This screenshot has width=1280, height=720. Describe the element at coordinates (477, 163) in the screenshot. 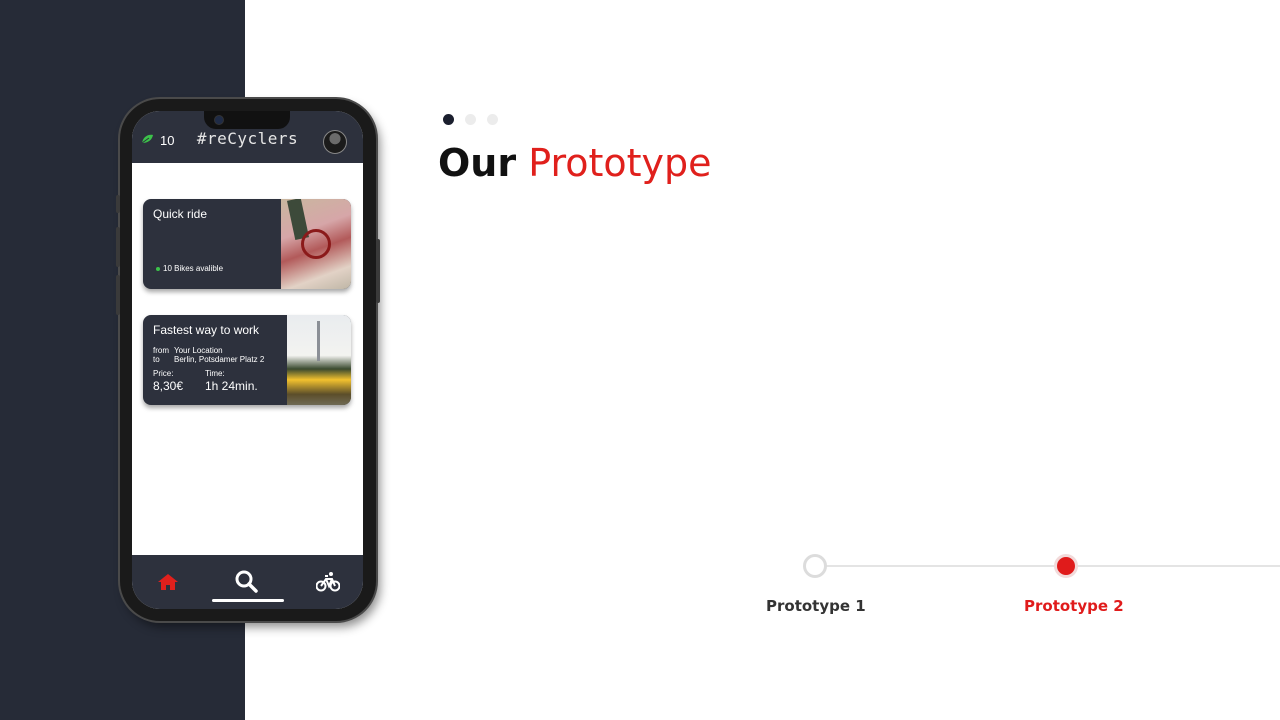

I see `title-bold: Our` at that location.